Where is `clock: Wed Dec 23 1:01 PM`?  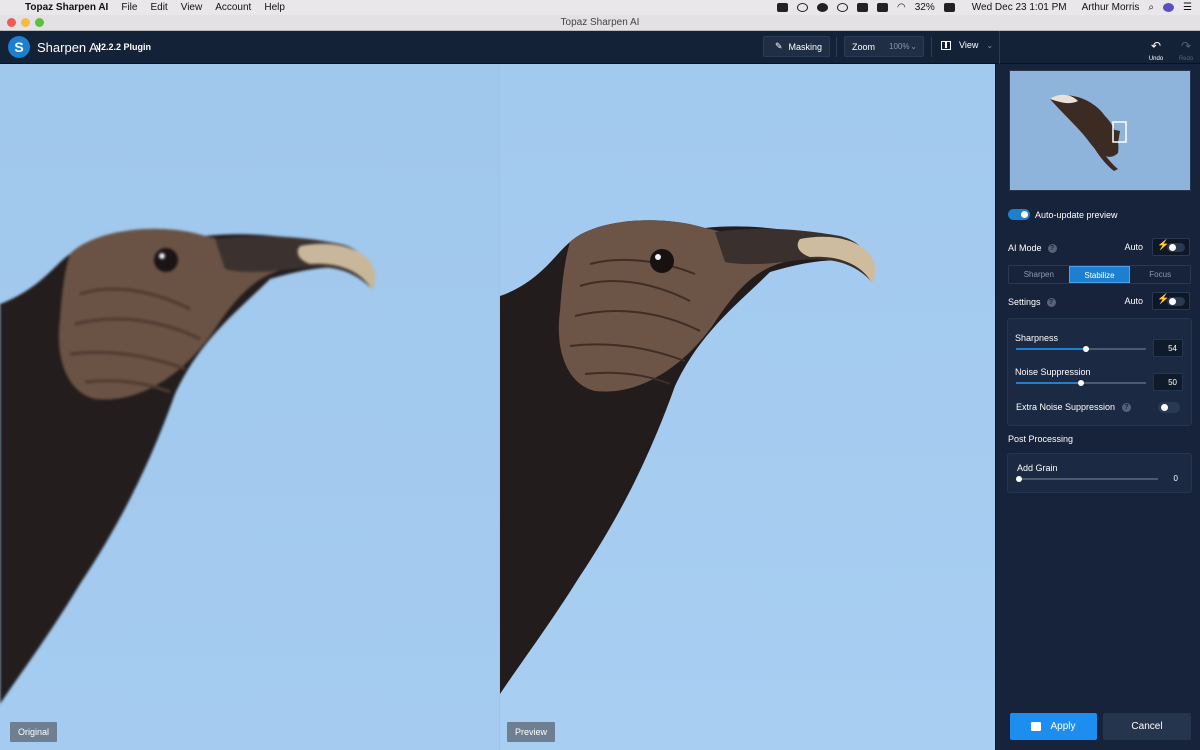 clock: Wed Dec 23 1:01 PM is located at coordinates (1019, 7).